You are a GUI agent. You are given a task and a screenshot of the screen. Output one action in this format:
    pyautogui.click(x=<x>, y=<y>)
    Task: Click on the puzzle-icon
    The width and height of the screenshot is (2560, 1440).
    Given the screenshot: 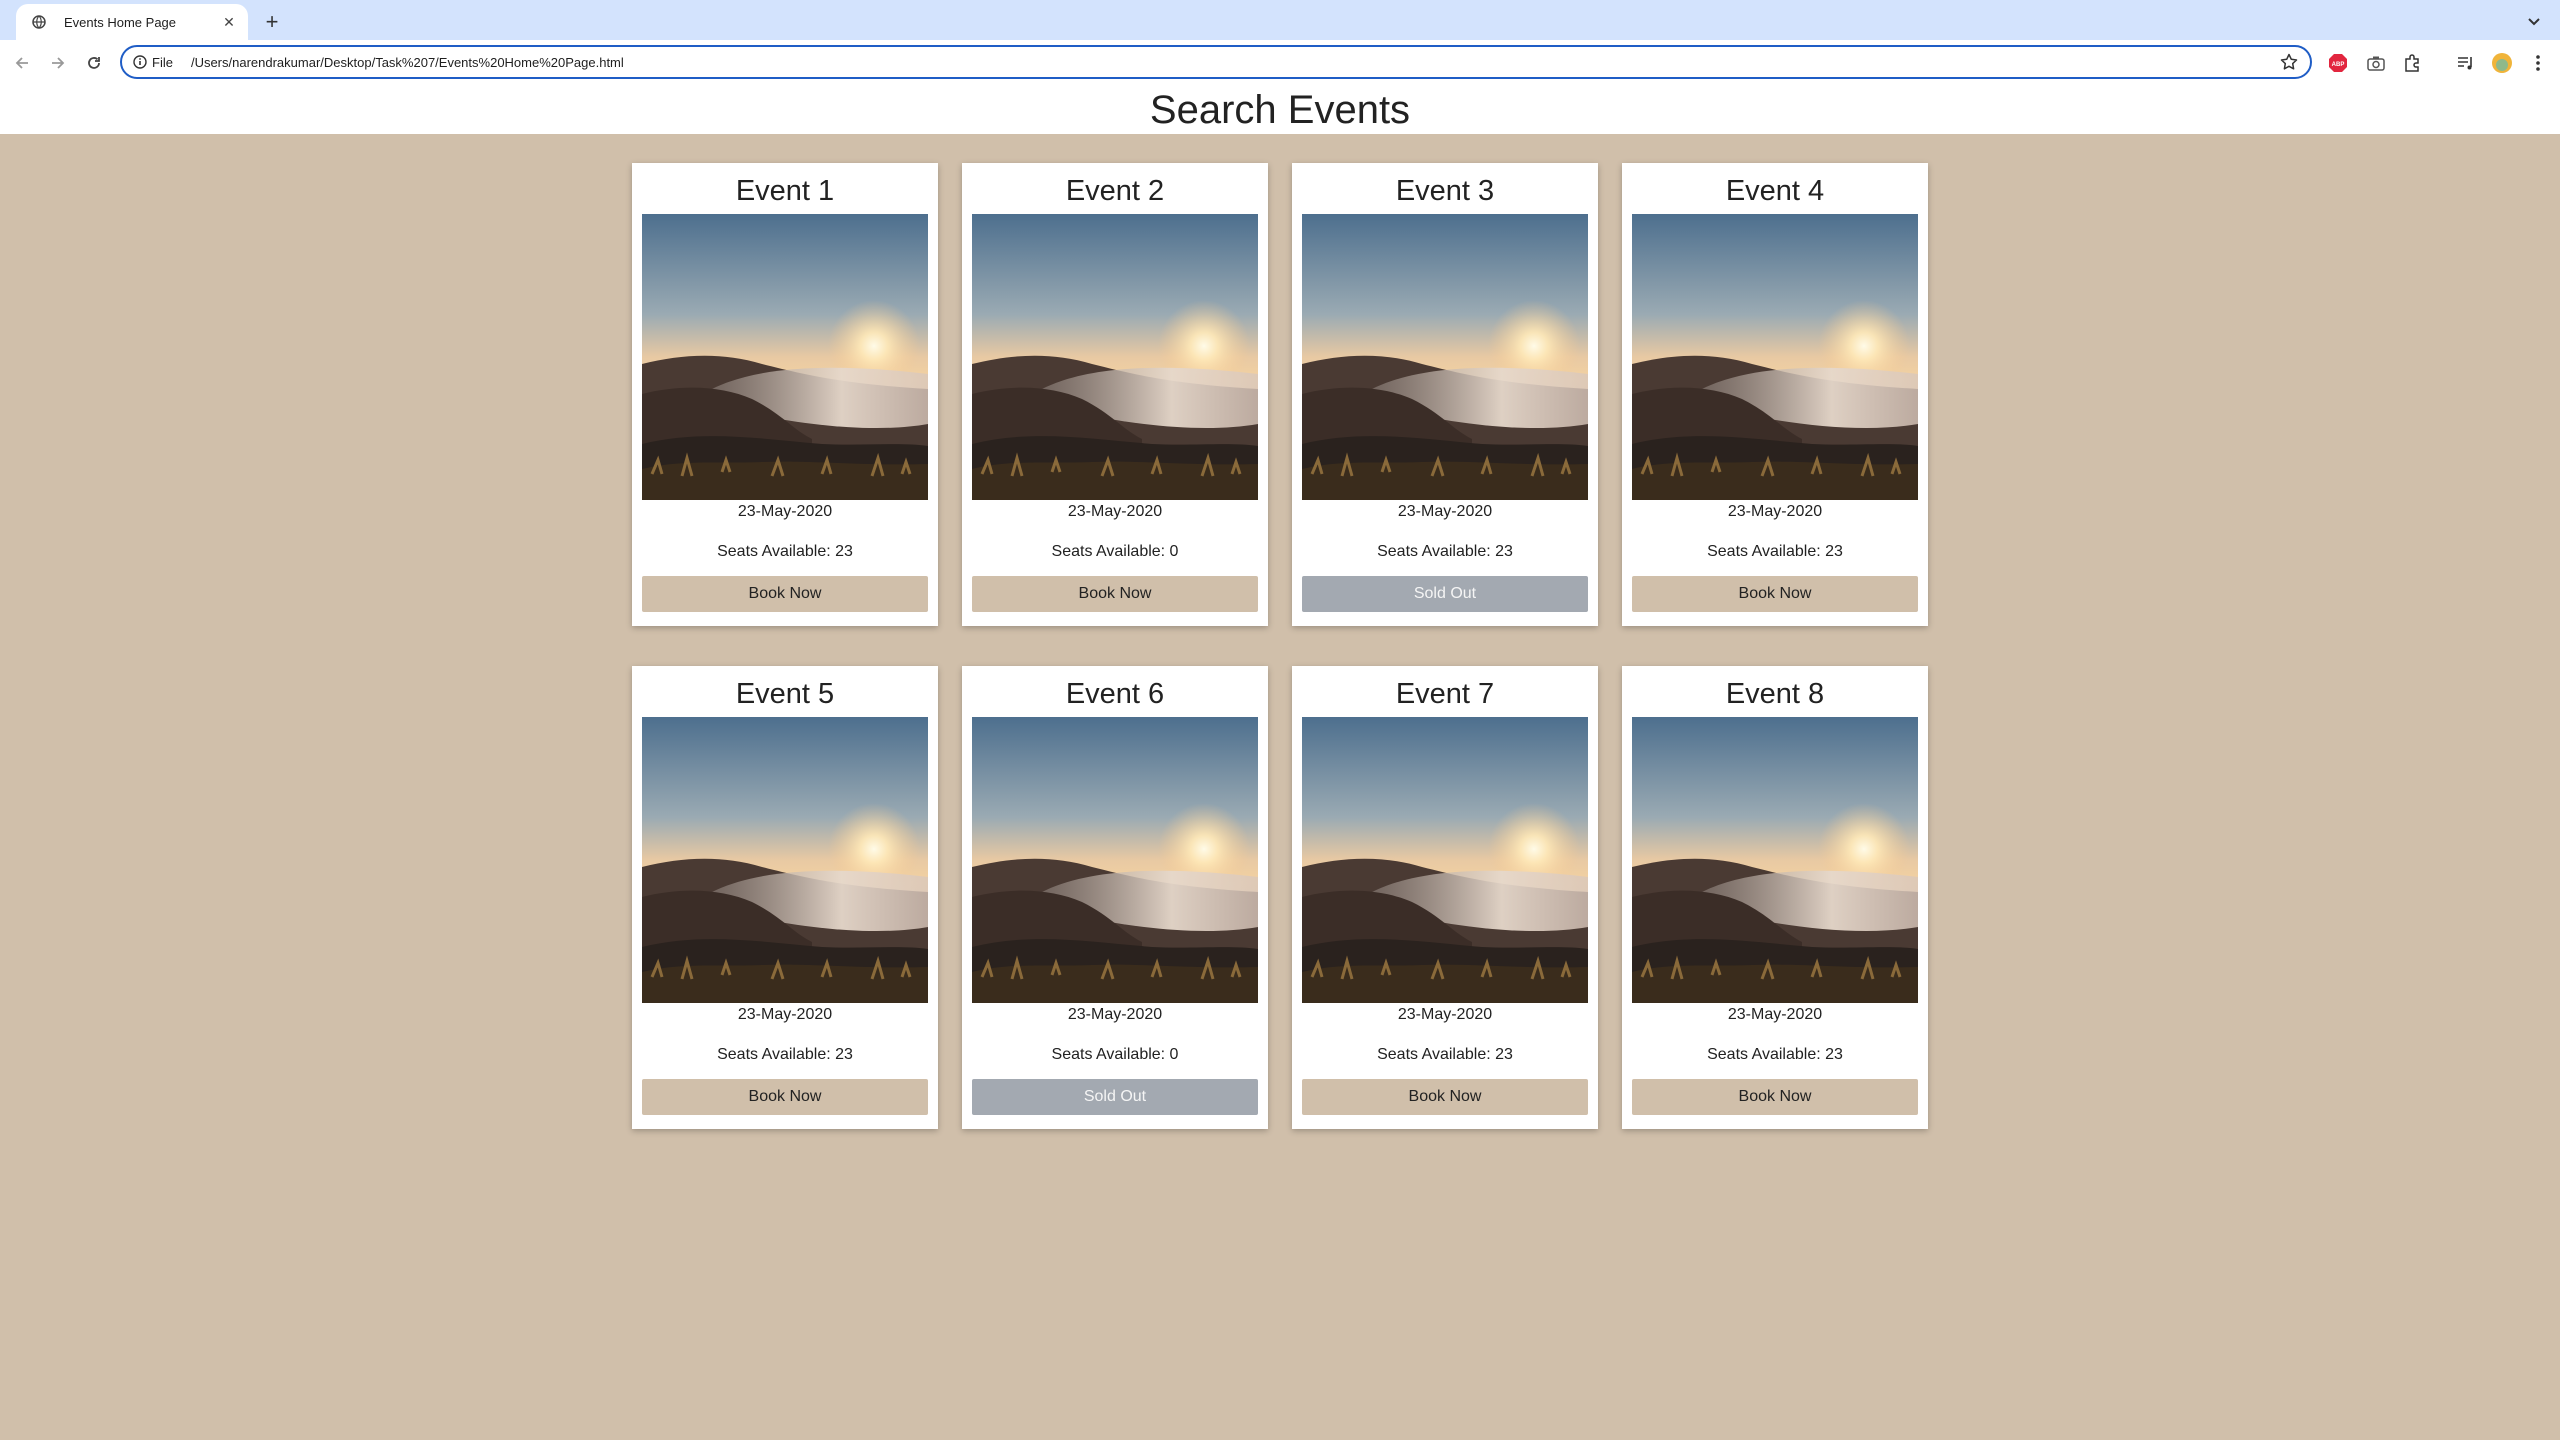 What is the action you would take?
    pyautogui.click(x=2412, y=63)
    